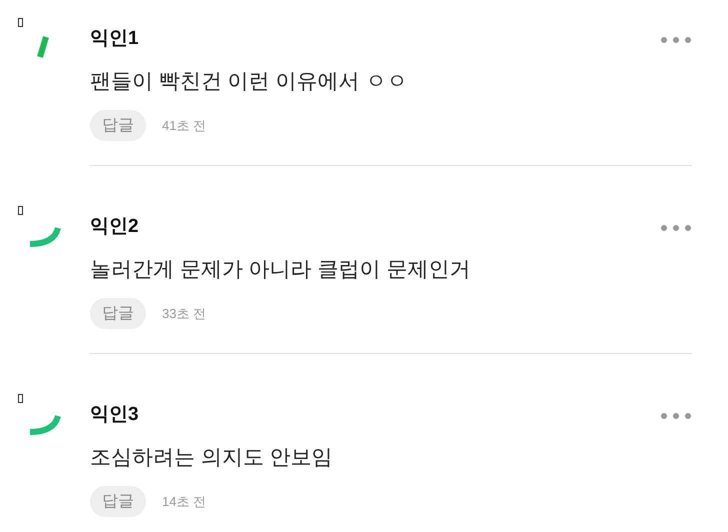 This screenshot has height=532, width=728. Describe the element at coordinates (114, 415) in the screenshot. I see `author-name: 익인3` at that location.